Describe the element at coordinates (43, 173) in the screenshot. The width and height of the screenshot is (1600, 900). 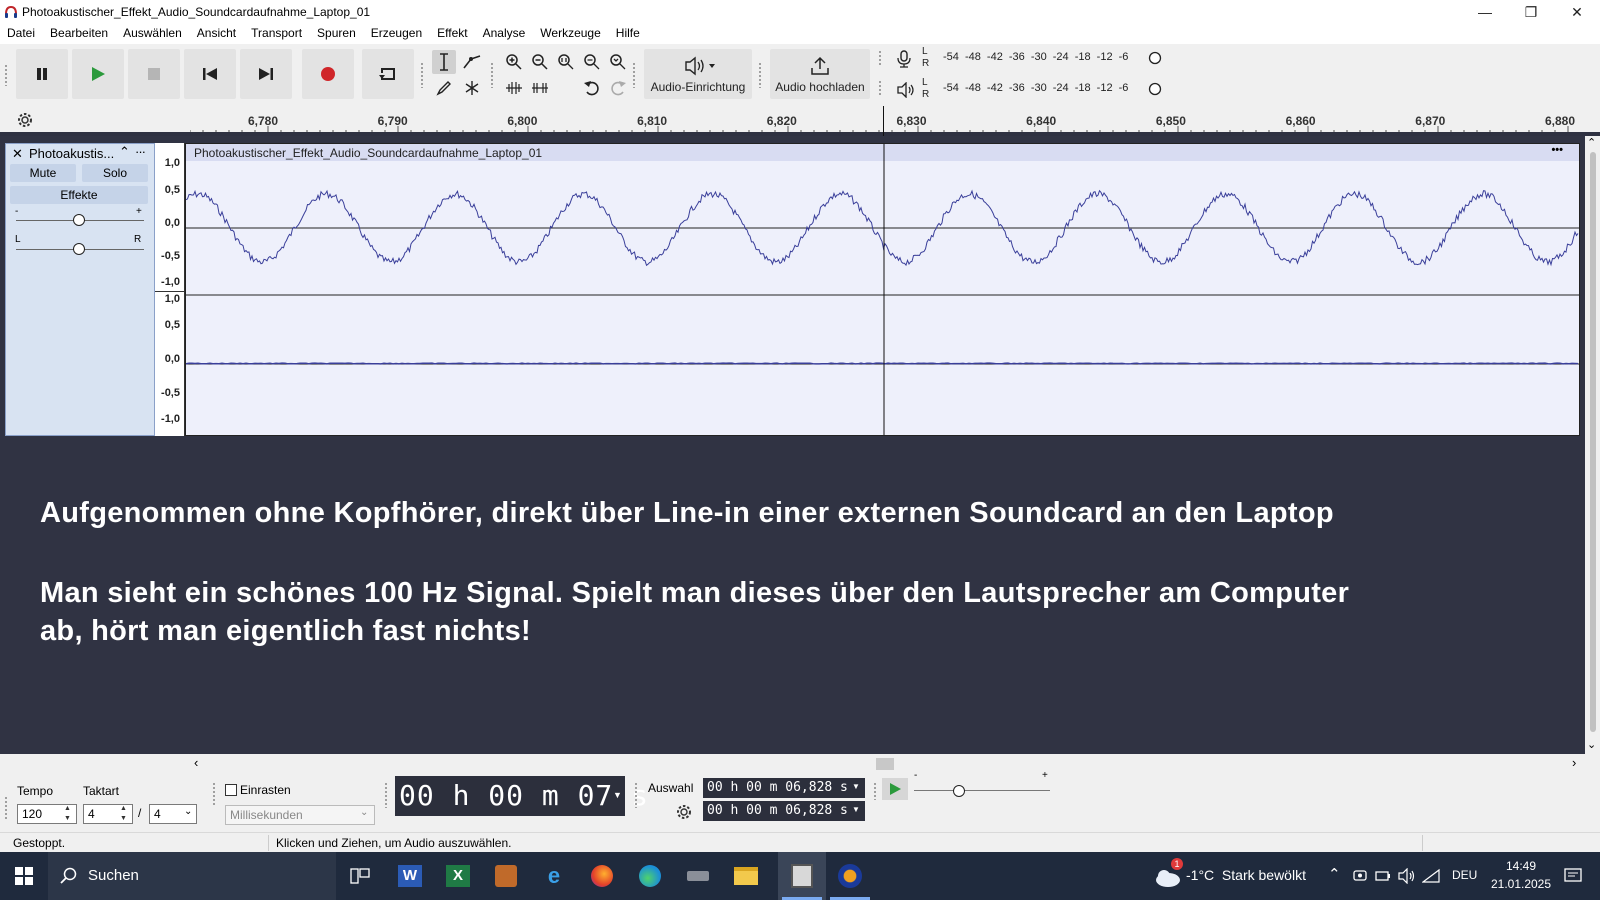
I see `mute-button: Mute` at that location.